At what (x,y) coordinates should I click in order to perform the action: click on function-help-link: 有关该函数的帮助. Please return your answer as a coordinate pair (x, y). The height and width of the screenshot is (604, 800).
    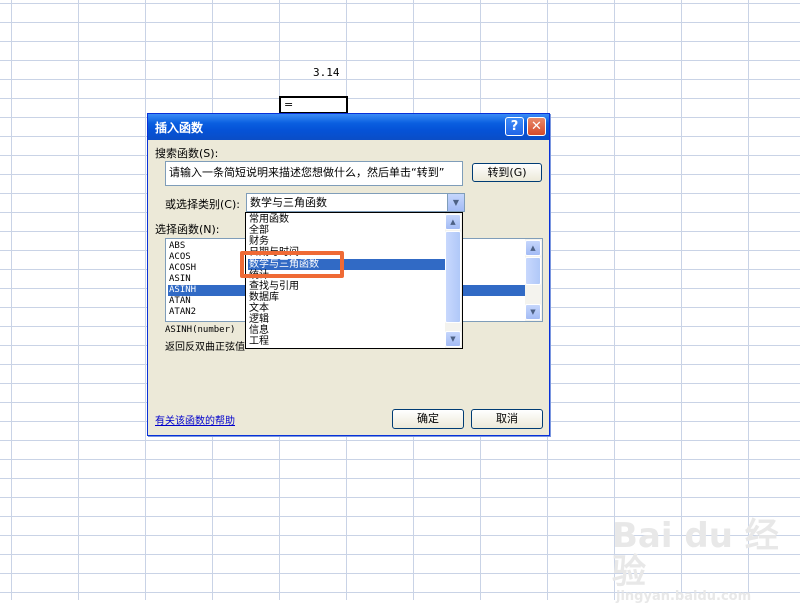
    Looking at the image, I should click on (195, 419).